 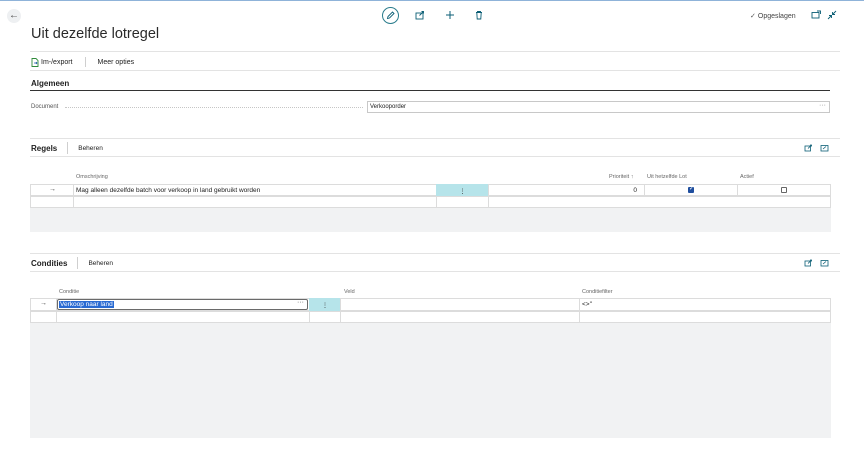 I want to click on collapse-button, so click(x=832, y=15).